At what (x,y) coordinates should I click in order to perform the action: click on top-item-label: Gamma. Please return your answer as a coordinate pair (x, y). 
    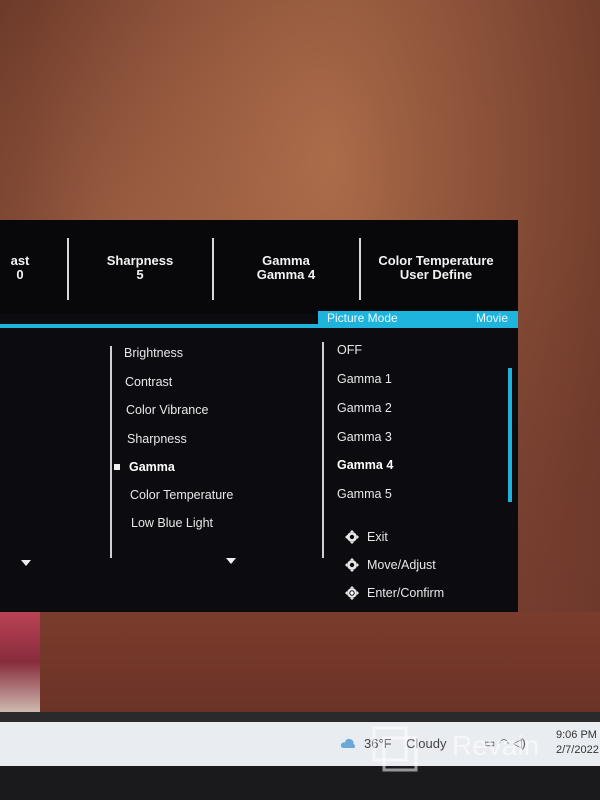
    Looking at the image, I should click on (286, 260).